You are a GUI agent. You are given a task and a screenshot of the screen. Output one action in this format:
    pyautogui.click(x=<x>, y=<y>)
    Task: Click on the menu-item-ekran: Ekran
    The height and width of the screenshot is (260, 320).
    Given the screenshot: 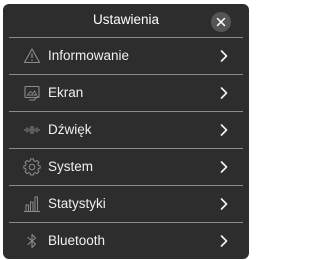 What is the action you would take?
    pyautogui.click(x=126, y=93)
    